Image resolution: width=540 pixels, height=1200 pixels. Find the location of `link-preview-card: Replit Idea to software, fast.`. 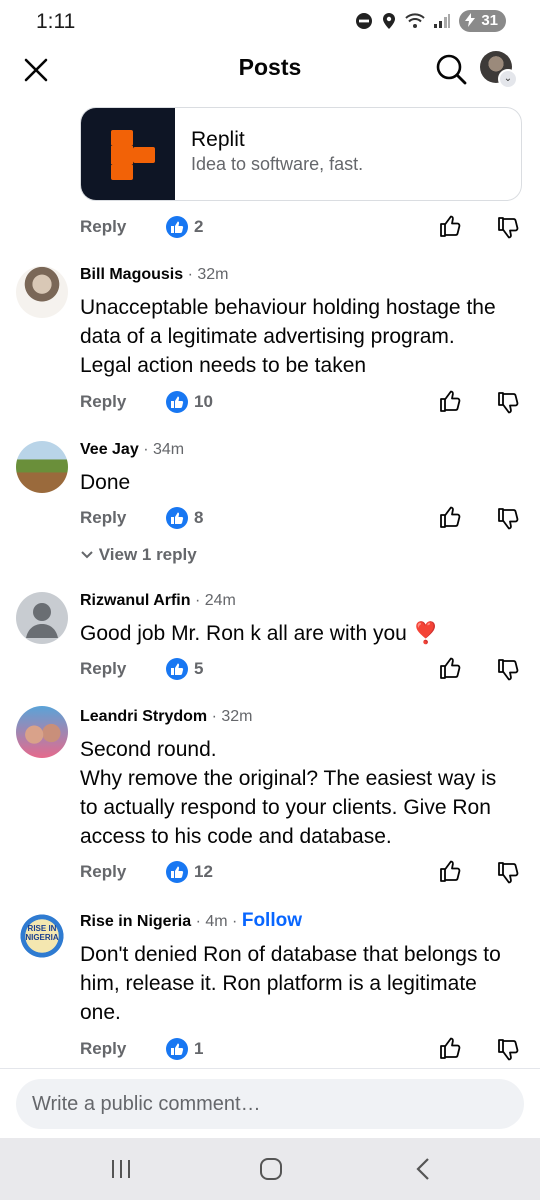

link-preview-card: Replit Idea to software, fast. is located at coordinates (301, 154).